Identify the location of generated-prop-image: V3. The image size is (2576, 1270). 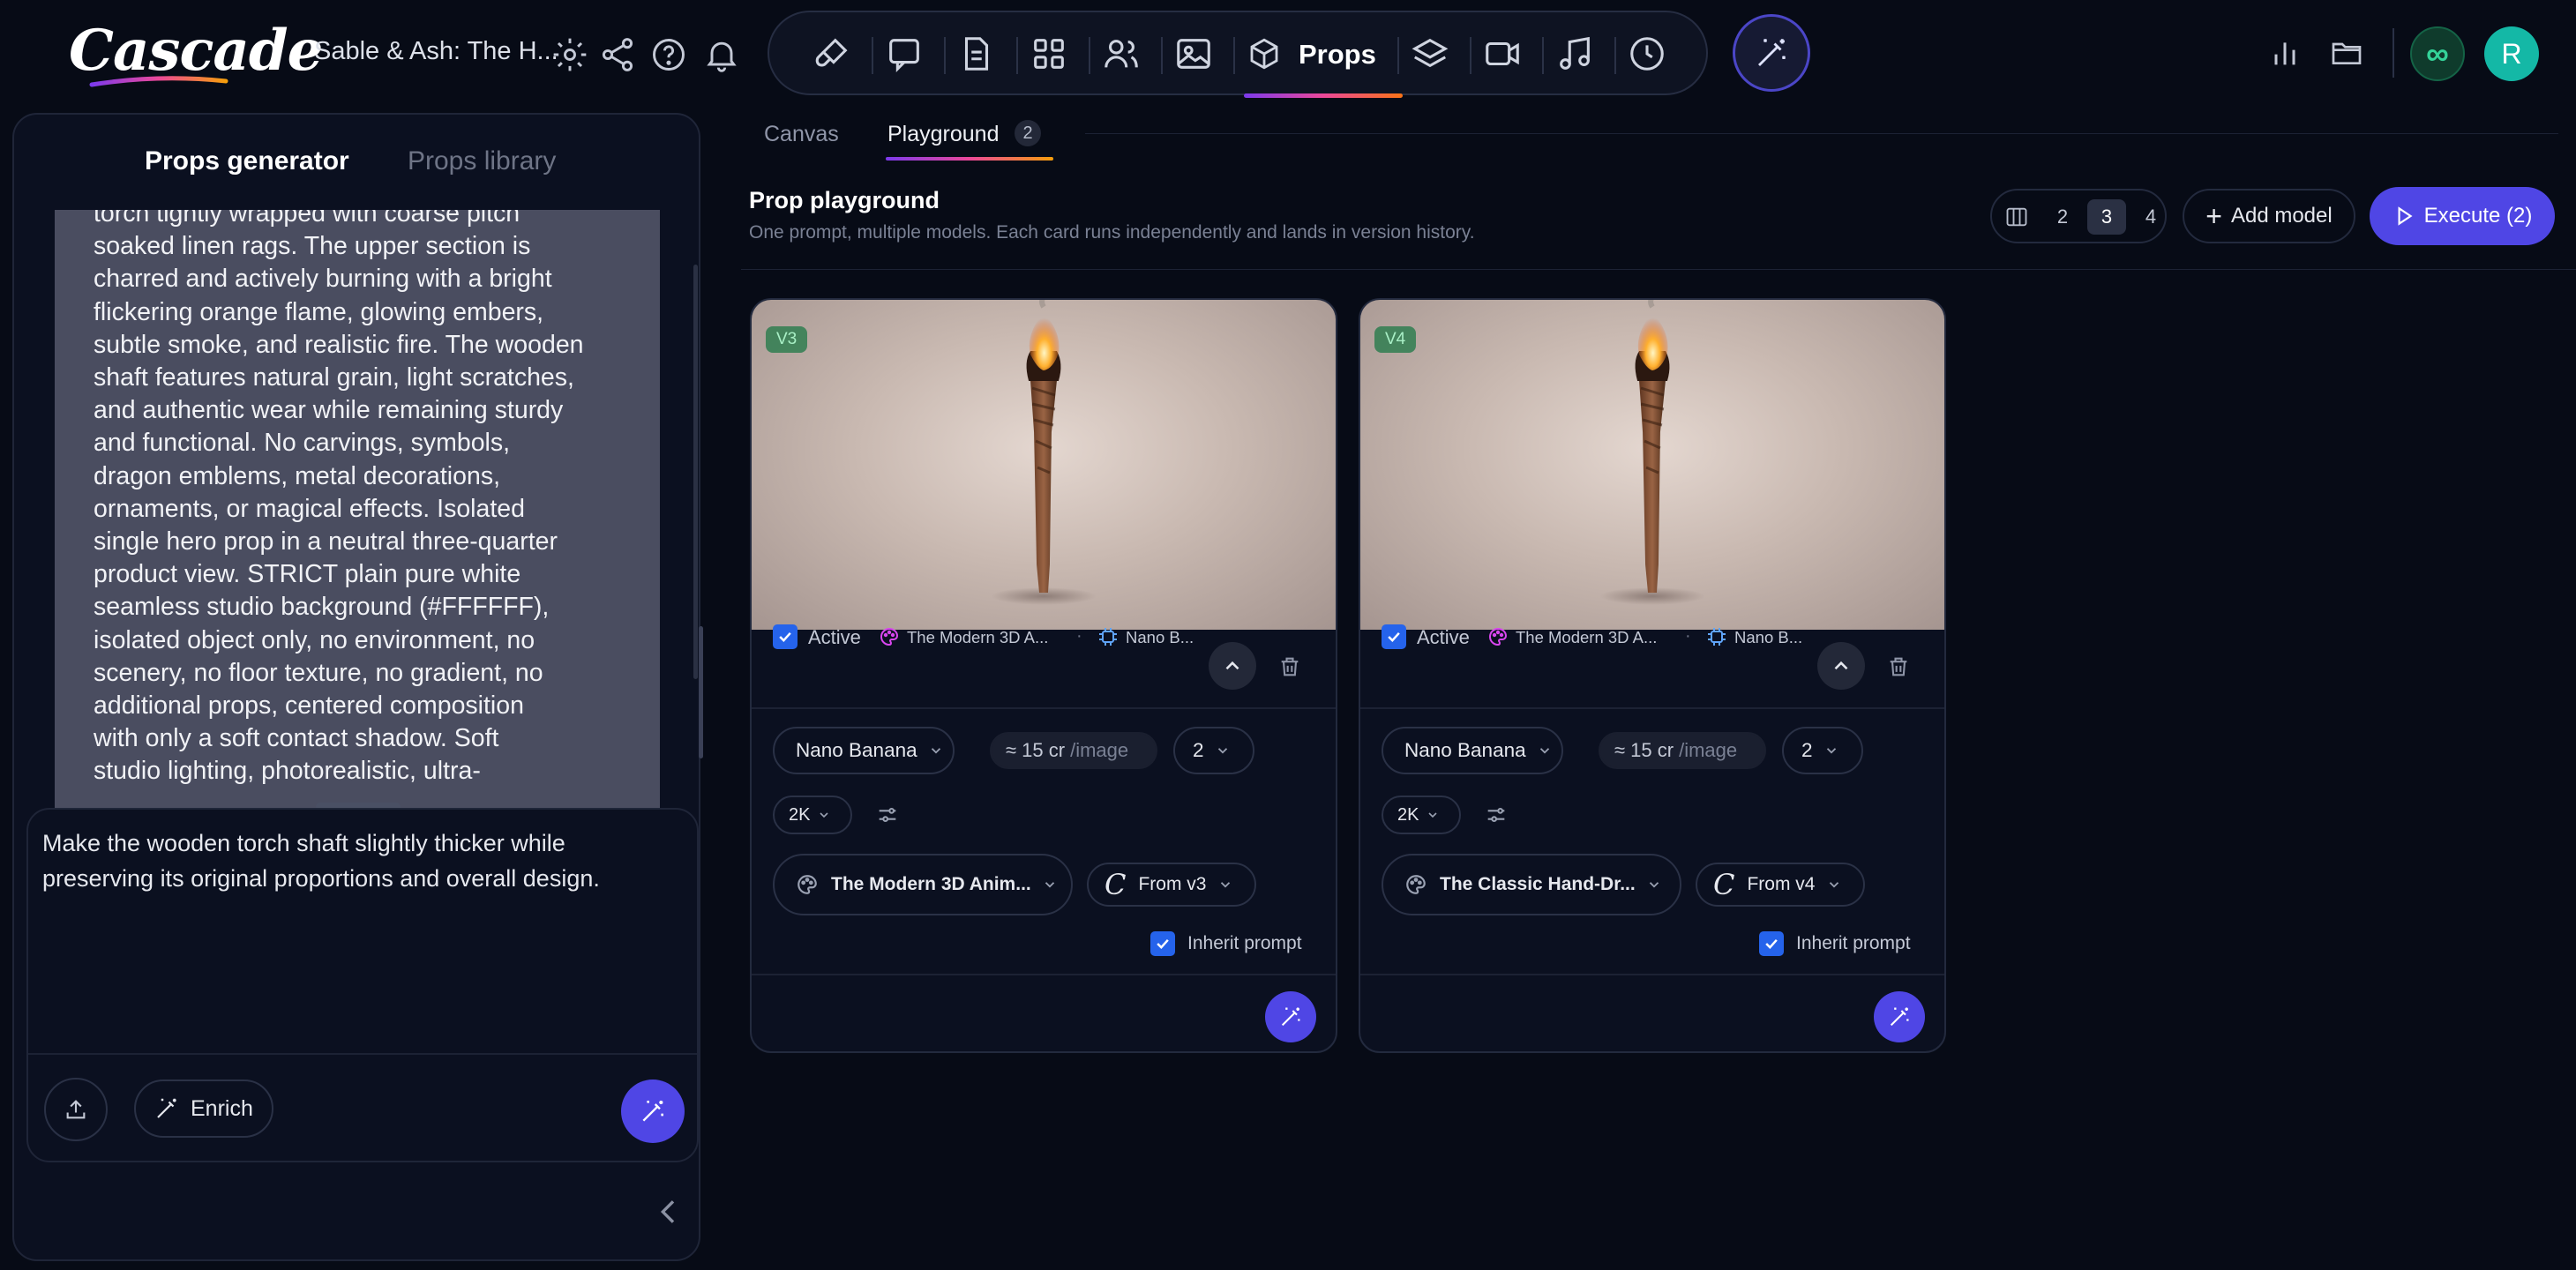
(1044, 465).